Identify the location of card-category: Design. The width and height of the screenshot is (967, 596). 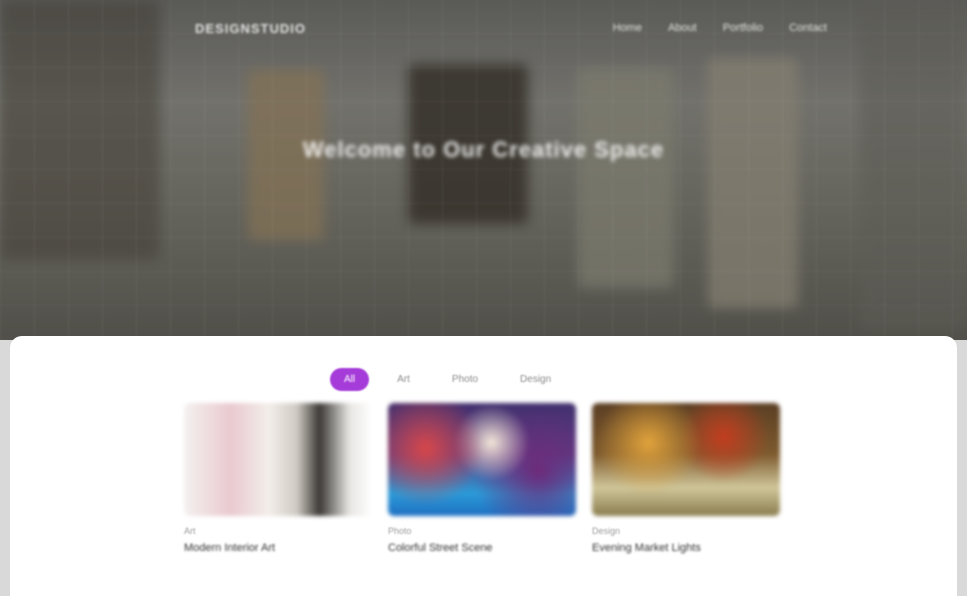
(606, 531).